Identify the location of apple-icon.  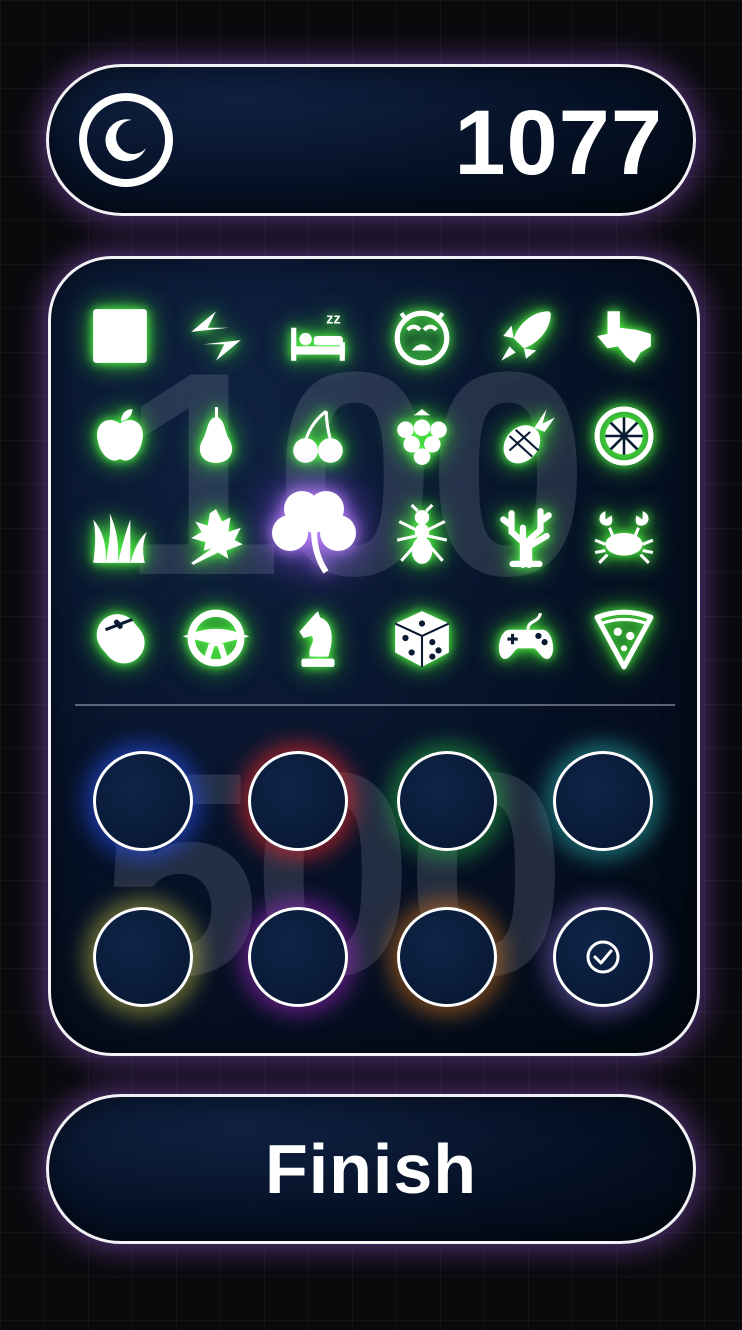
(120, 436).